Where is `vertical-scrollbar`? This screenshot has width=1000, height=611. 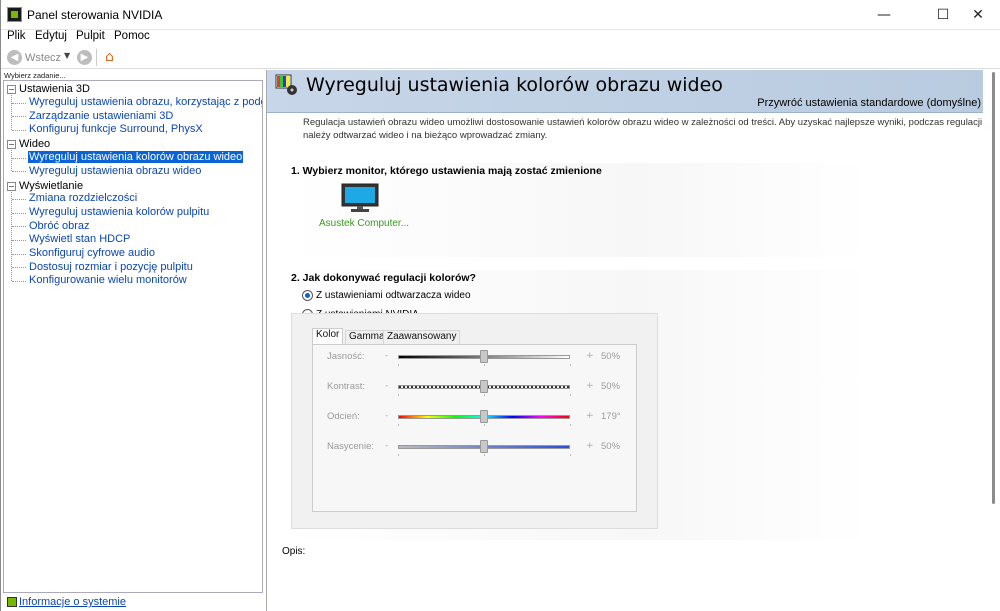 vertical-scrollbar is located at coordinates (991, 340).